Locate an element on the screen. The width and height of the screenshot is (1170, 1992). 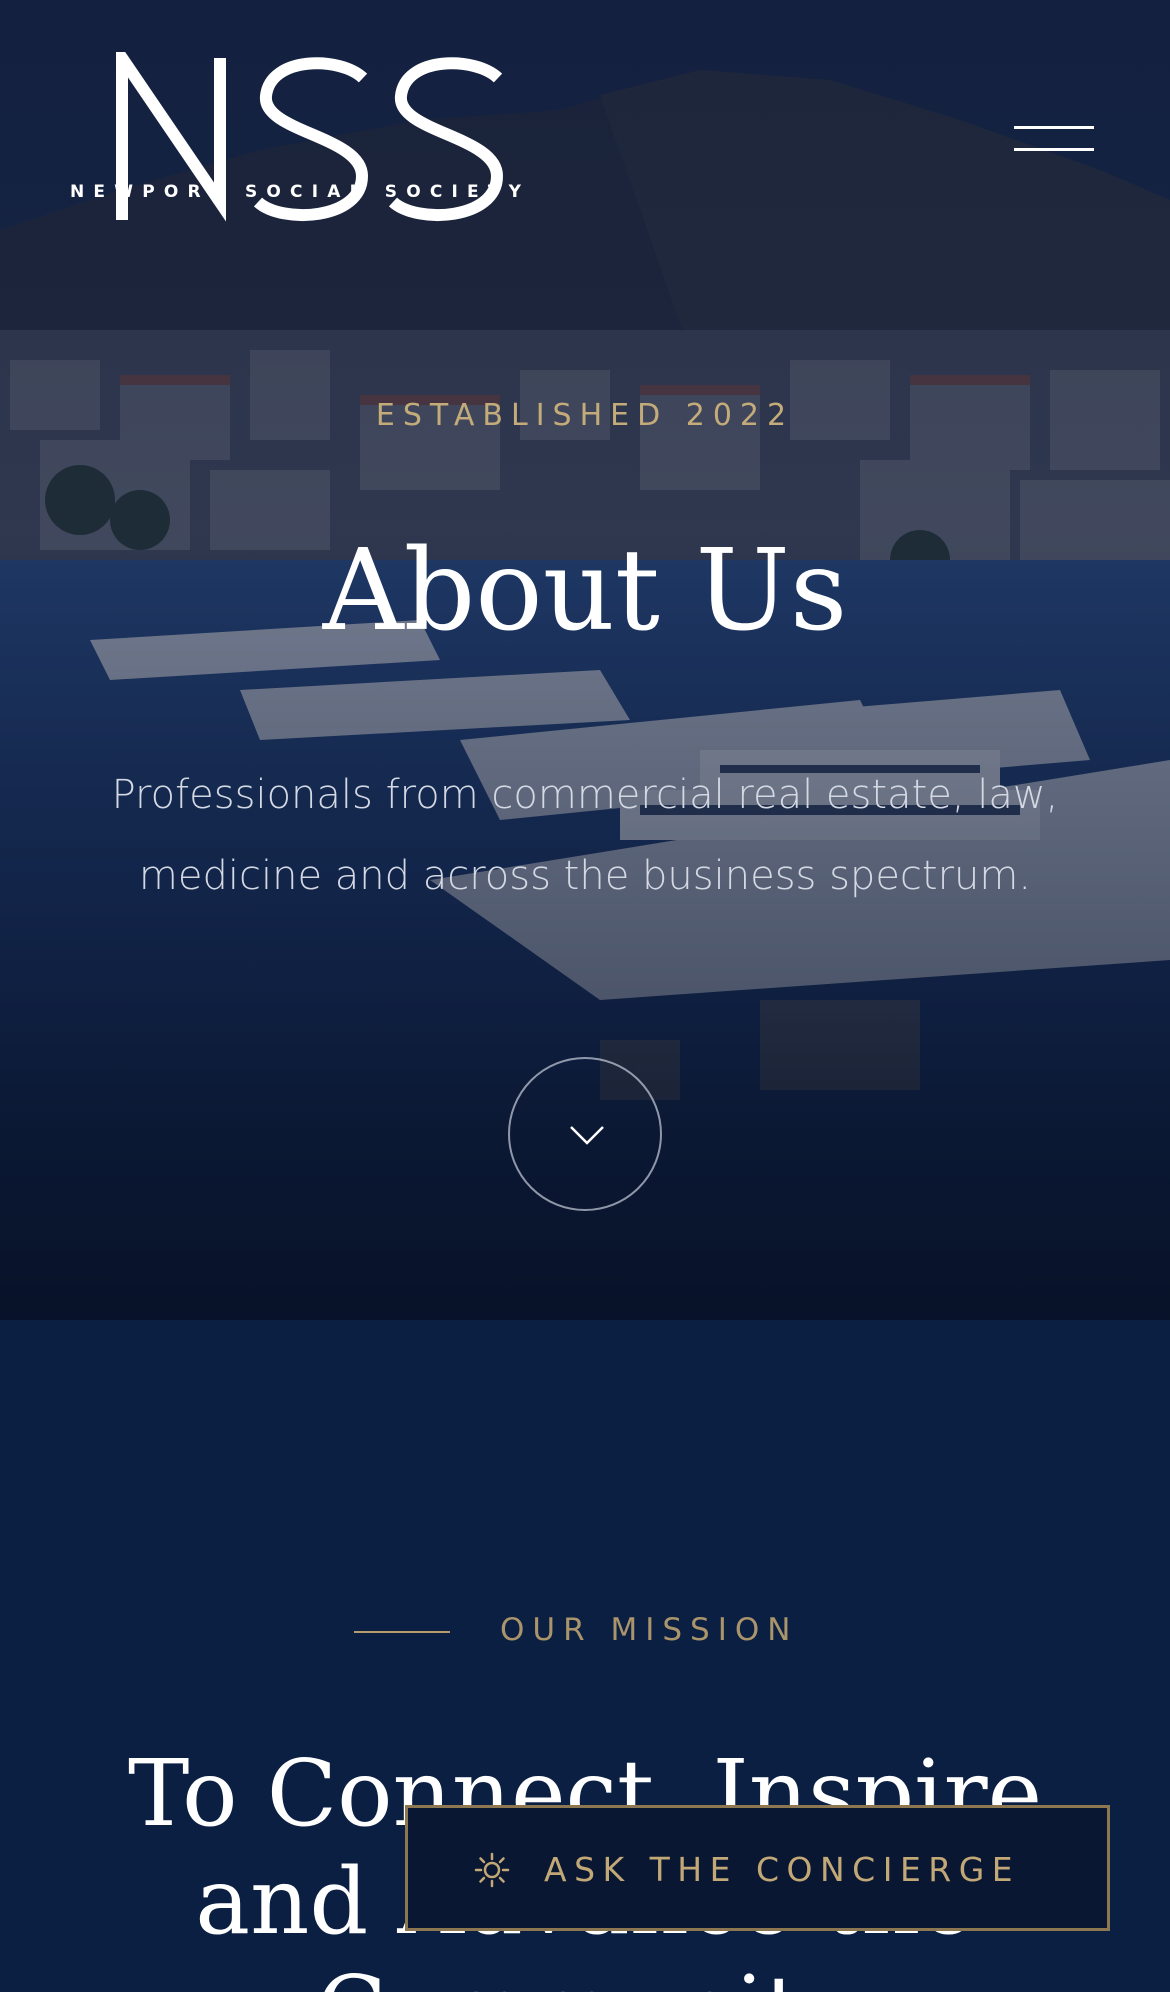
mission-label-group: OUR MISSION is located at coordinates (589, 1632).